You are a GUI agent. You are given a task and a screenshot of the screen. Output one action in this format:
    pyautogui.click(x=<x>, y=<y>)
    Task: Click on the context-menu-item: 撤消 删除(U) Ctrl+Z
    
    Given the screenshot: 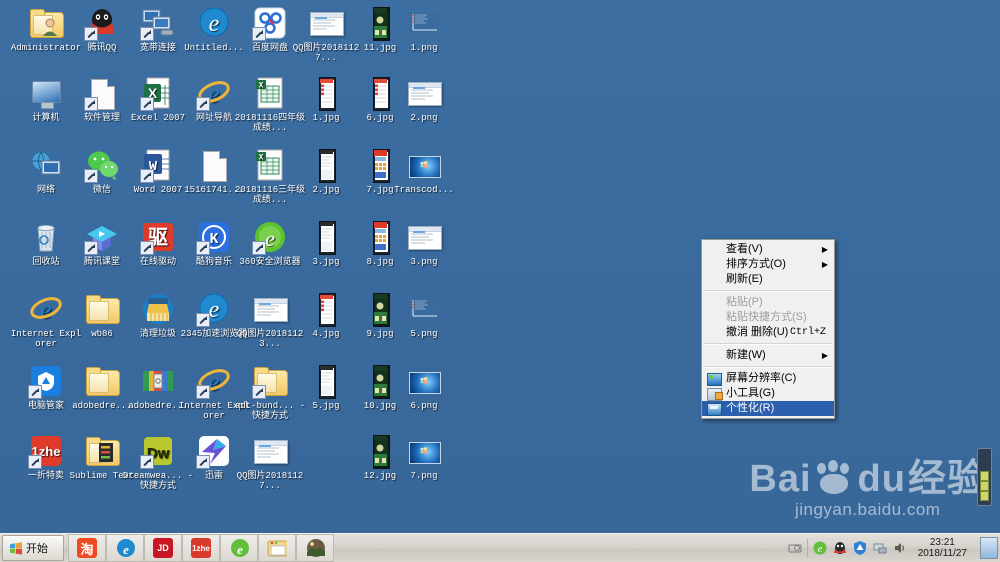 What is the action you would take?
    pyautogui.click(x=768, y=332)
    